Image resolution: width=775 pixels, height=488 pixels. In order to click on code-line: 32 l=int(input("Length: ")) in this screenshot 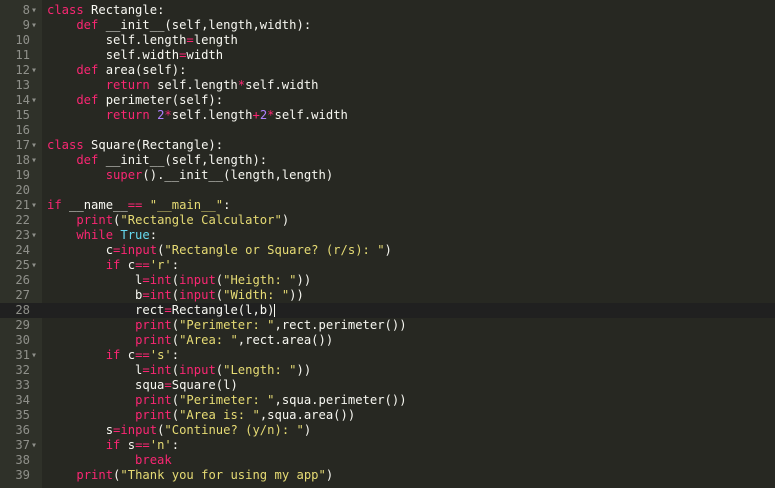, I will do `click(387, 370)`.